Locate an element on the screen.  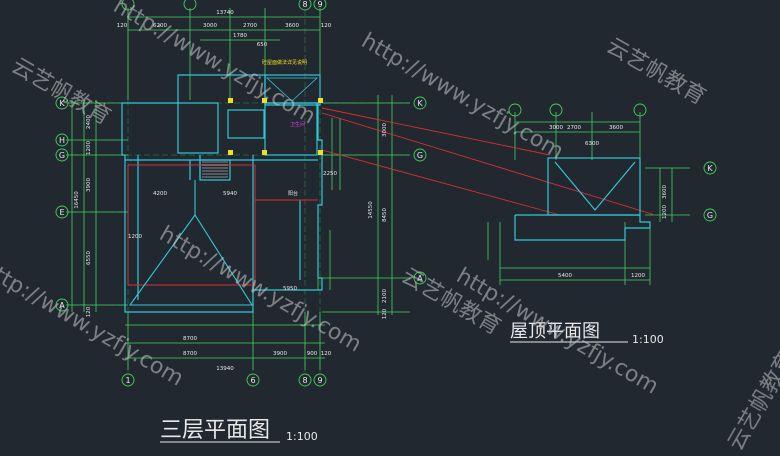
dim-roof-side: 3600 is located at coordinates (665, 192).